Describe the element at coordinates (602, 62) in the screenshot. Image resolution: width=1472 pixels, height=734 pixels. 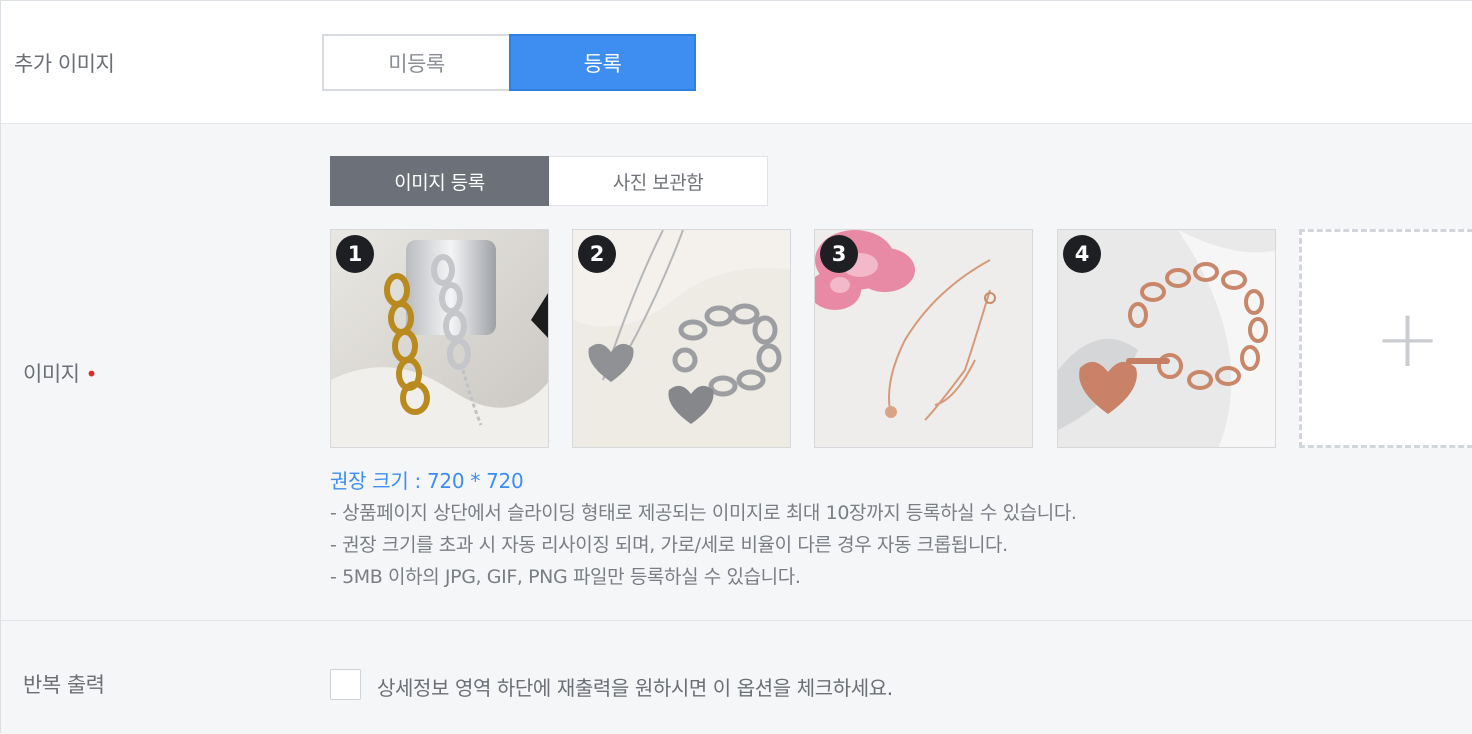
I see `registered-option: 등록` at that location.